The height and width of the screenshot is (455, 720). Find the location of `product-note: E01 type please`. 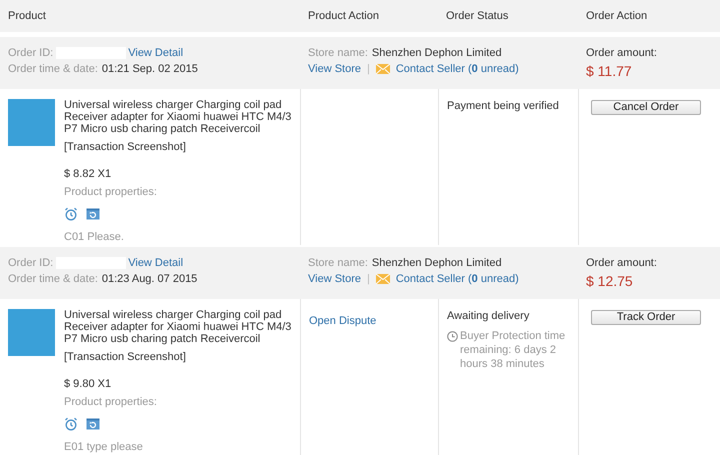

product-note: E01 type please is located at coordinates (104, 447).